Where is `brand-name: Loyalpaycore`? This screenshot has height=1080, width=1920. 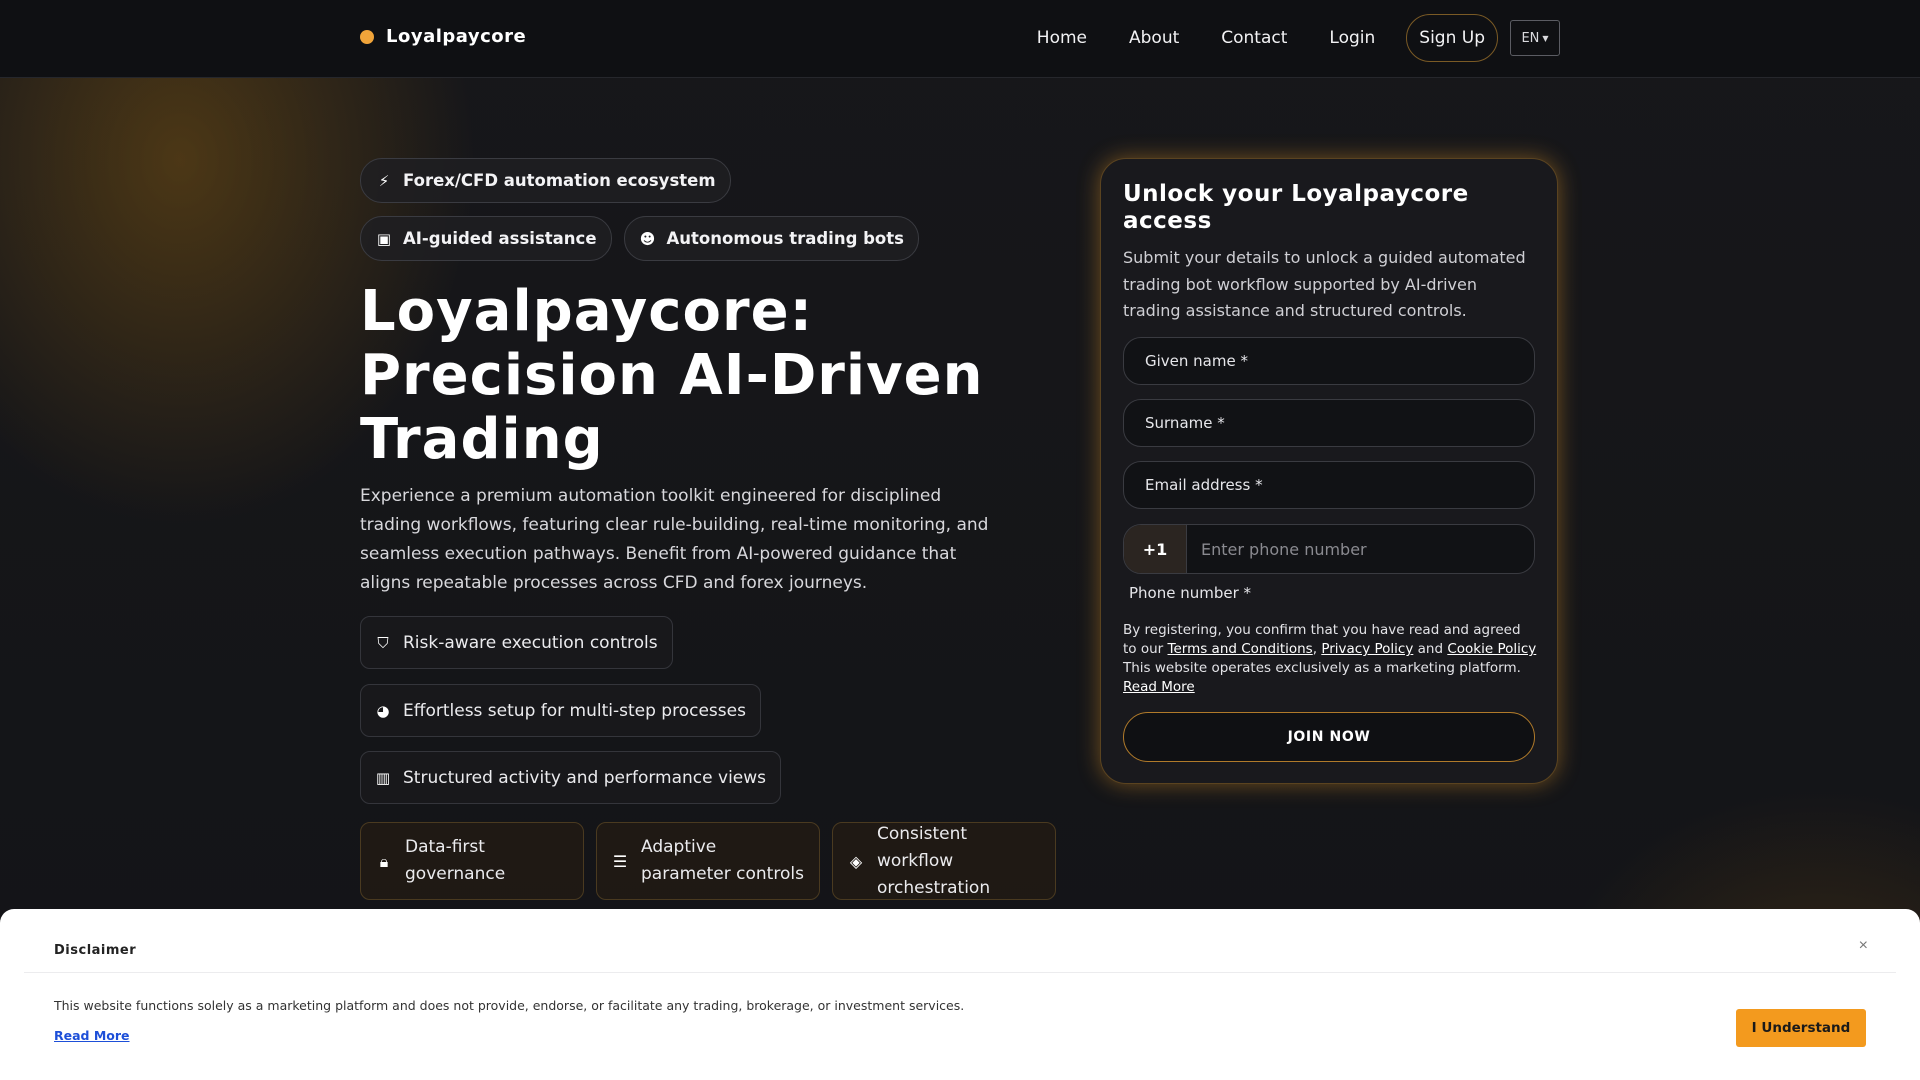 brand-name: Loyalpaycore is located at coordinates (456, 36).